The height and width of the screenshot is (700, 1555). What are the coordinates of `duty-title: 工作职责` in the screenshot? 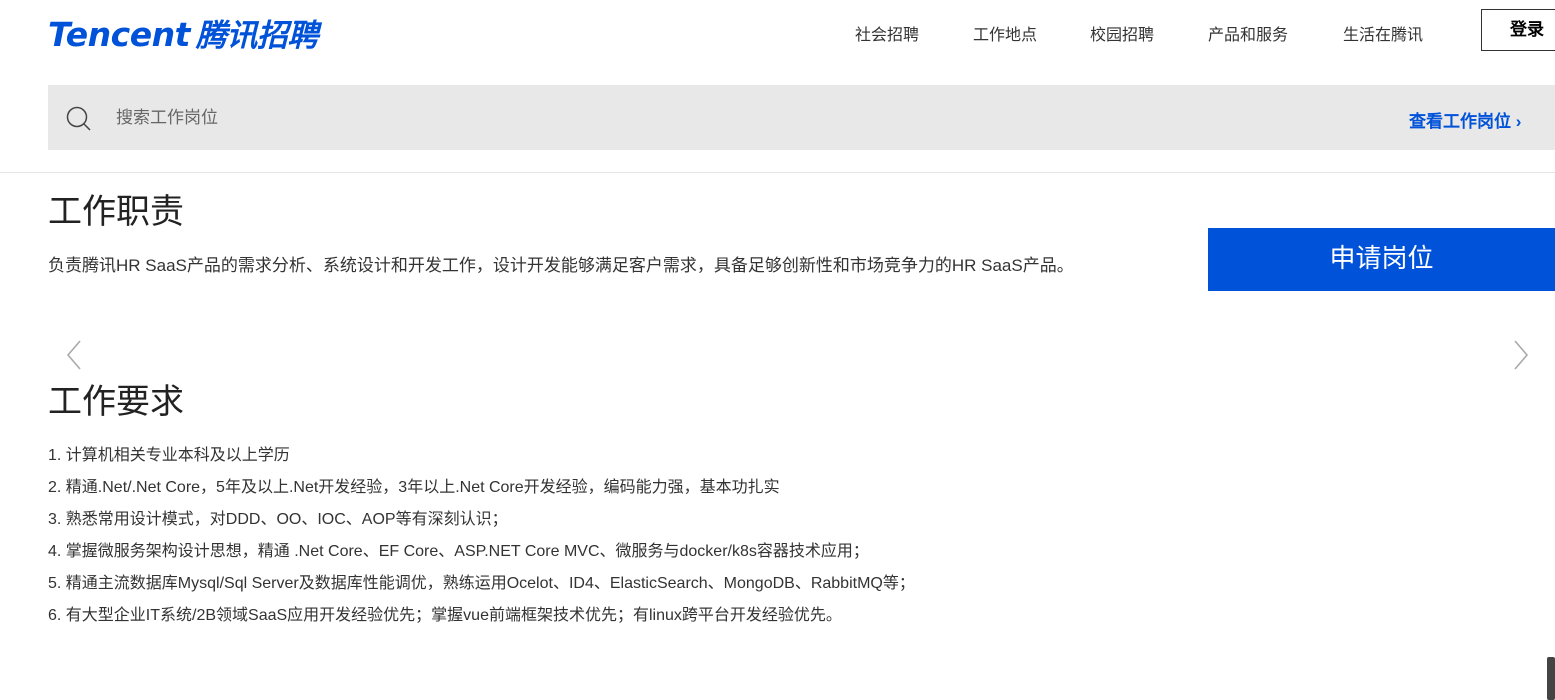 It's located at (116, 212).